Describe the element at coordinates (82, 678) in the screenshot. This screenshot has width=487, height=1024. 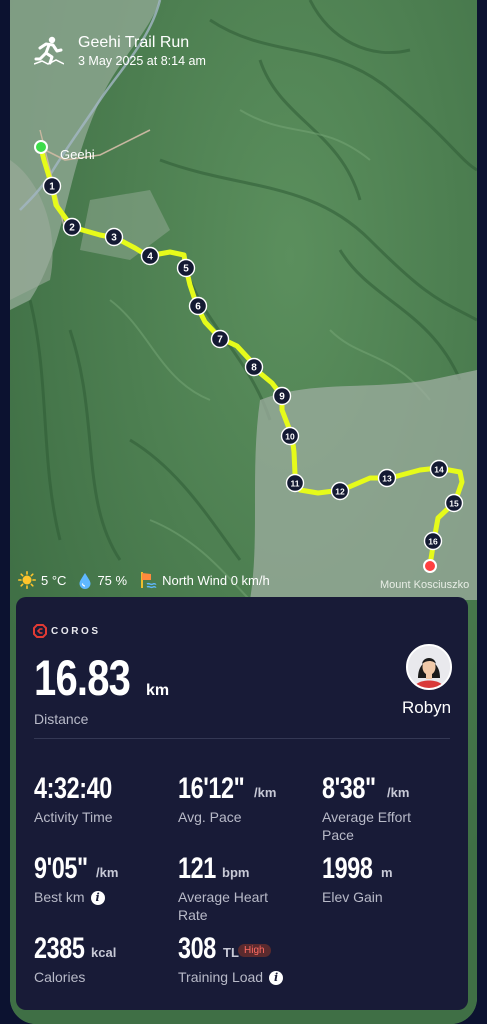
I see `distance-value: 16.83` at that location.